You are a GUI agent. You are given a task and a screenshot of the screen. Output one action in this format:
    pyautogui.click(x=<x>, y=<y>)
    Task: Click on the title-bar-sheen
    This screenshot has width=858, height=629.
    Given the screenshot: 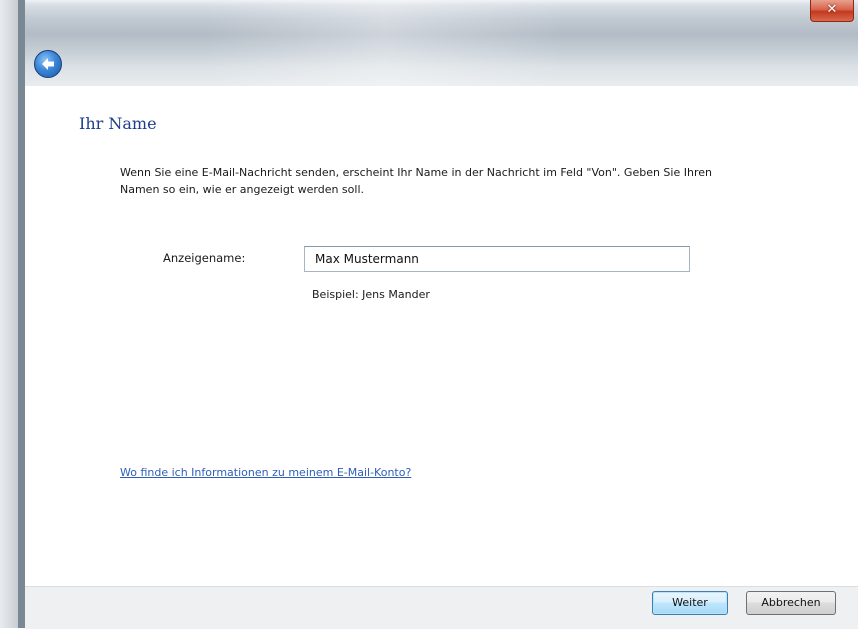 What is the action you would take?
    pyautogui.click(x=385, y=43)
    